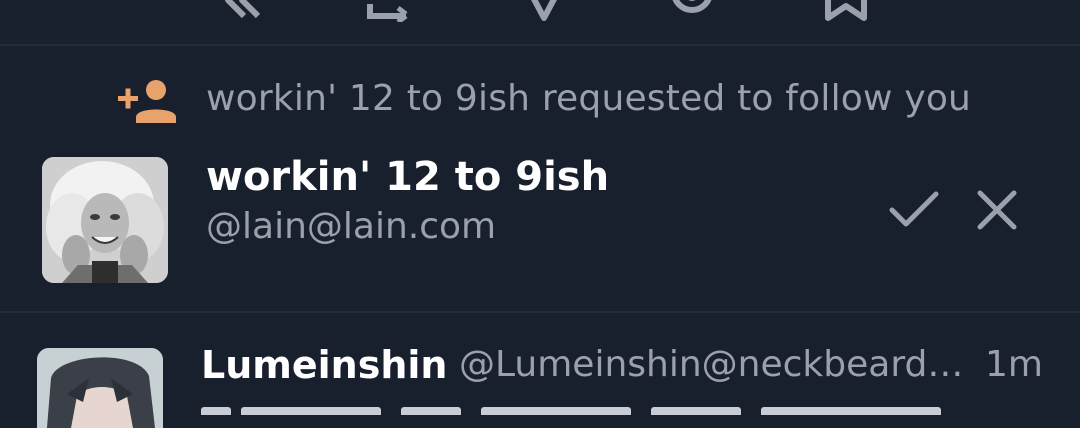 The height and width of the screenshot is (428, 1080). Describe the element at coordinates (846, 11) in the screenshot. I see `bookmark-icon` at that location.